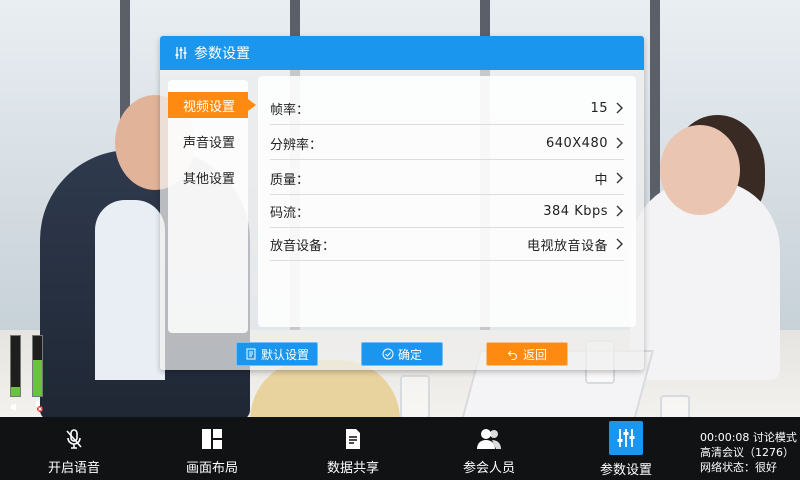  I want to click on toolbar-label: 数据共享, so click(352, 468).